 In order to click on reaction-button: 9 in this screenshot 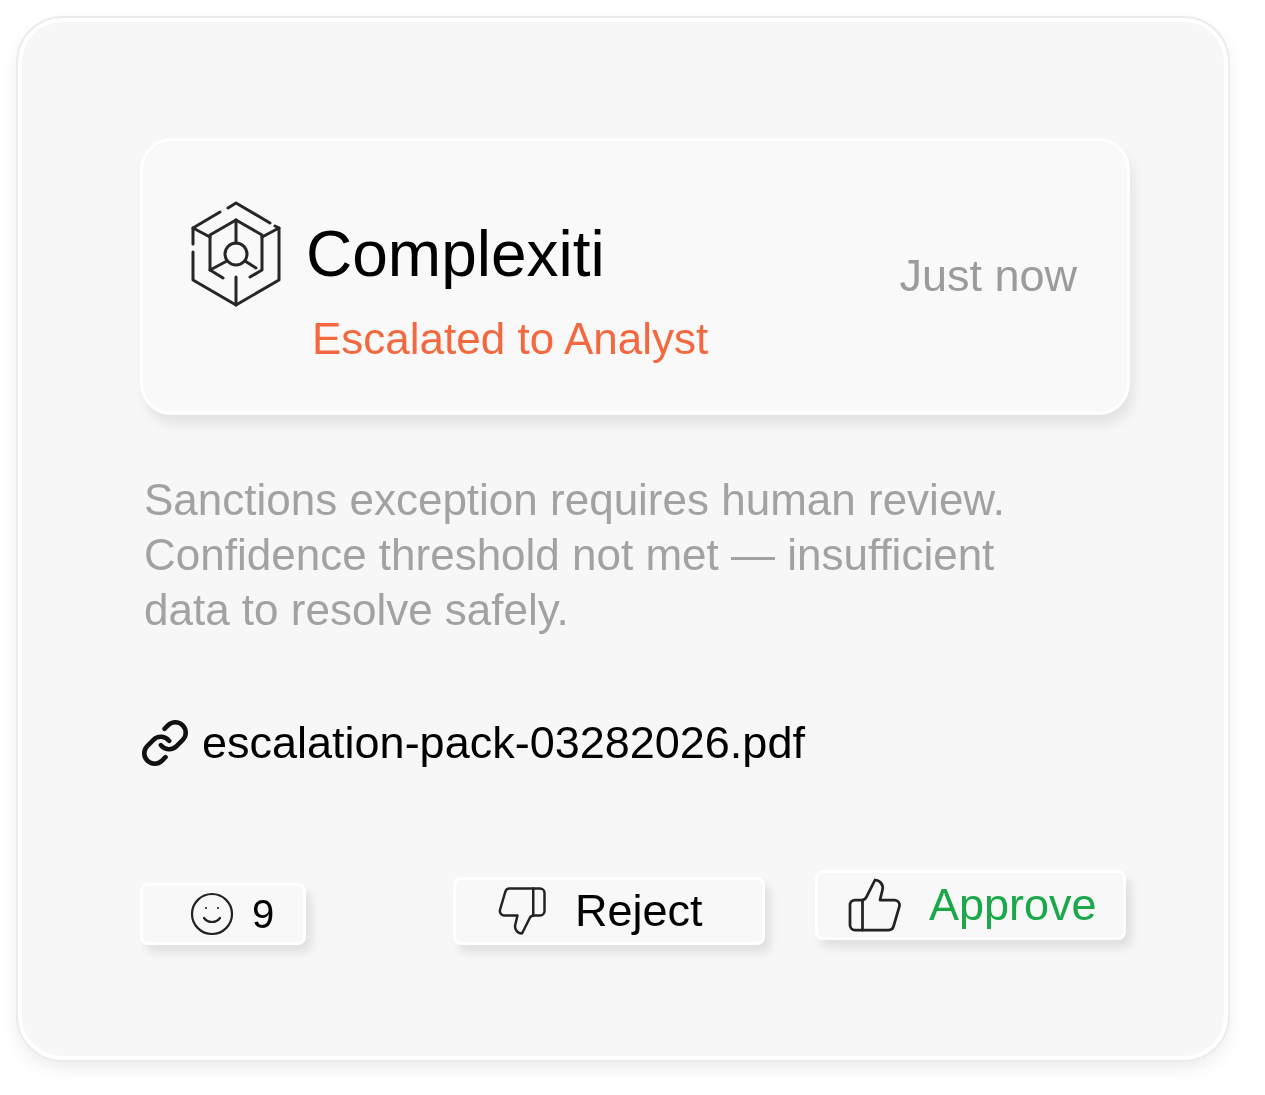, I will do `click(223, 913)`.